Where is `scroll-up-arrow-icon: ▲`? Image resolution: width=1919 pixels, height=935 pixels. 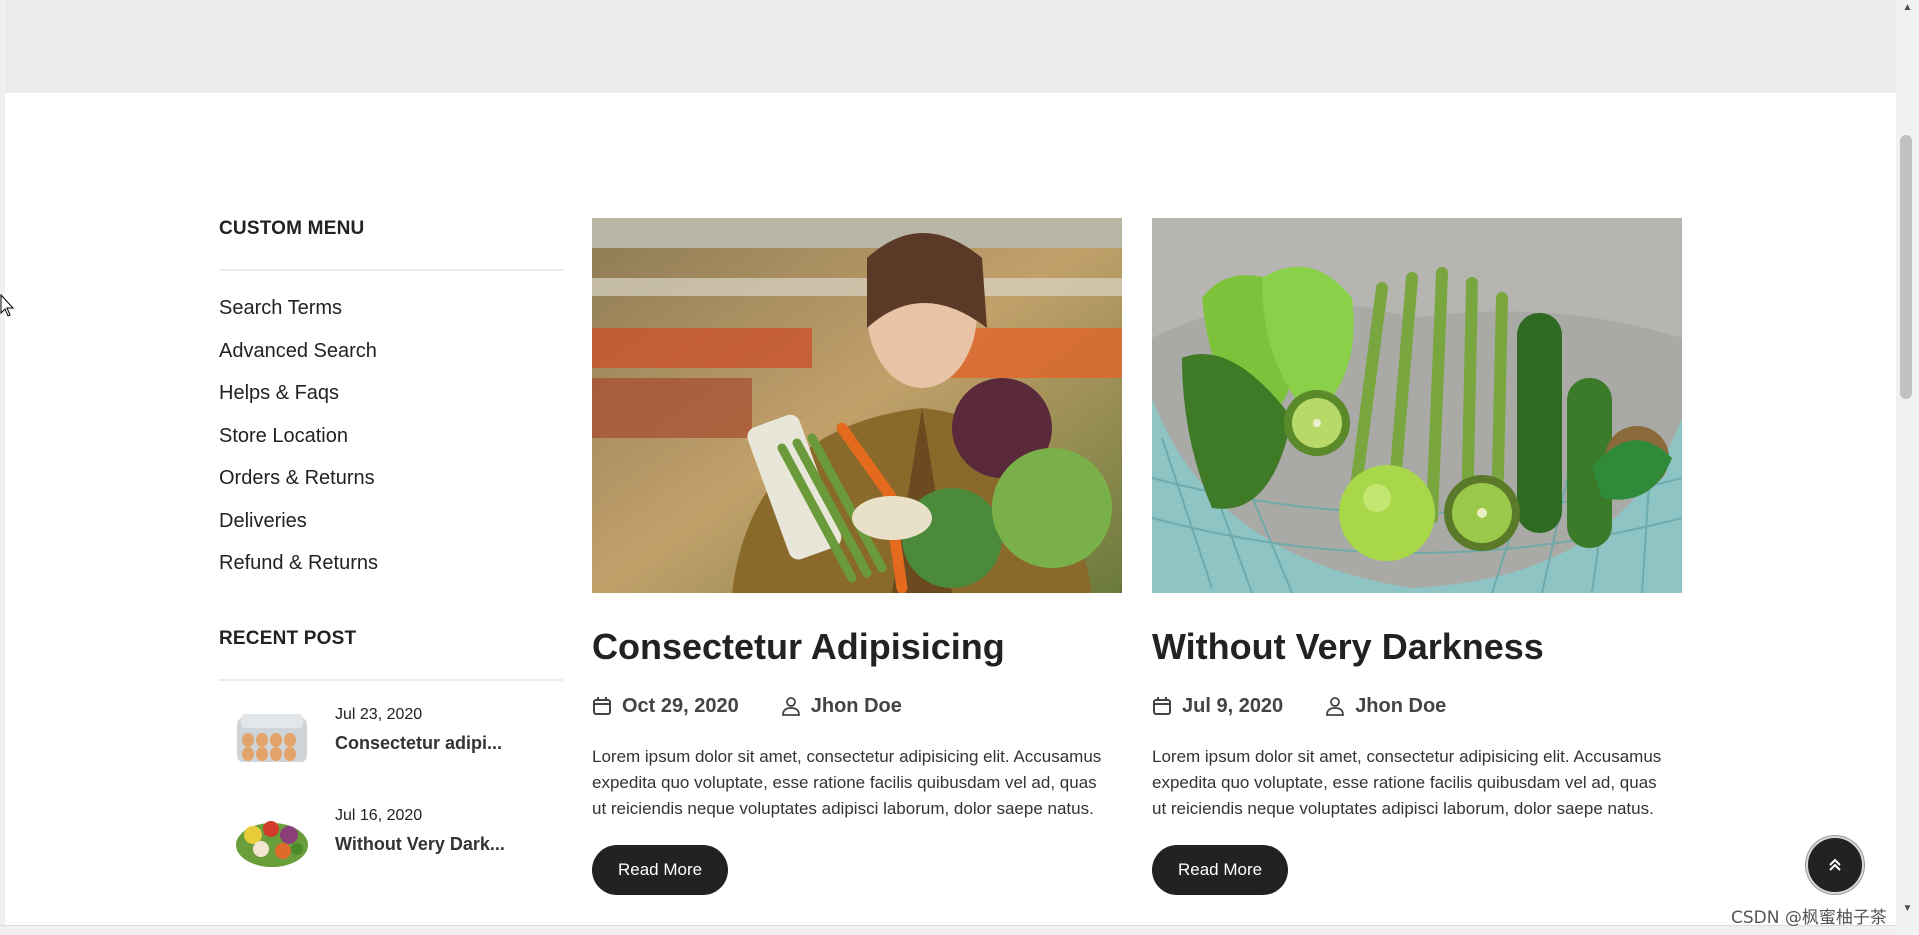 scroll-up-arrow-icon: ▲ is located at coordinates (1907, 8).